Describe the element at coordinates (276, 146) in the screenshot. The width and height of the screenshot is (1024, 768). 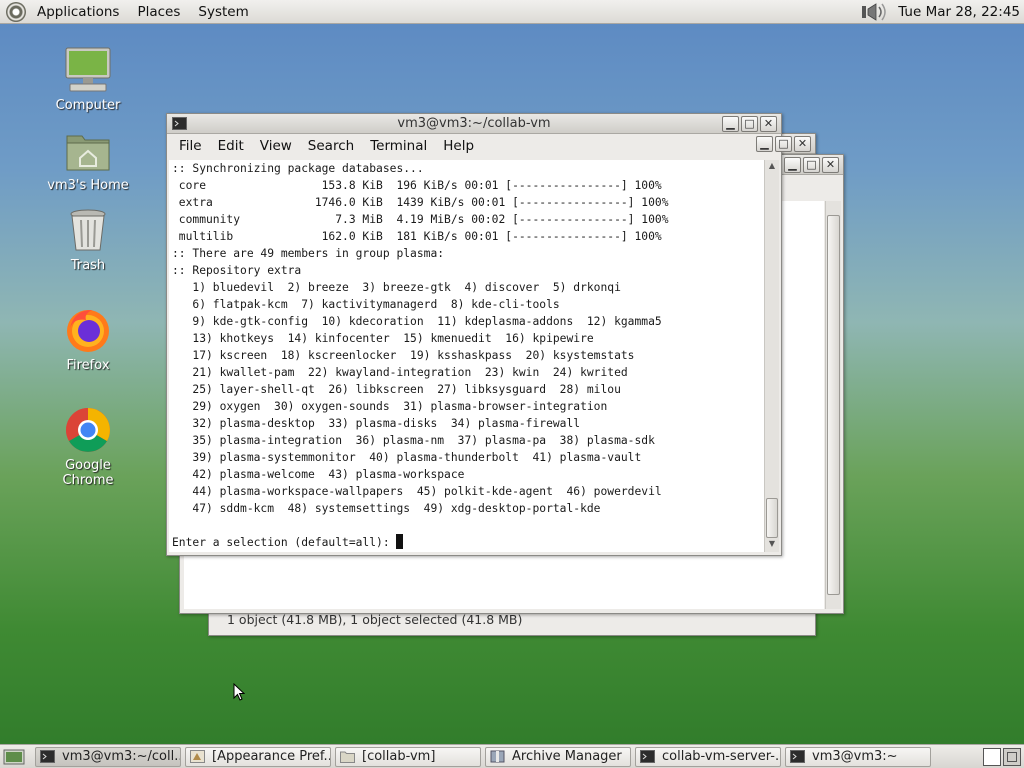
I see `menu-view: View` at that location.